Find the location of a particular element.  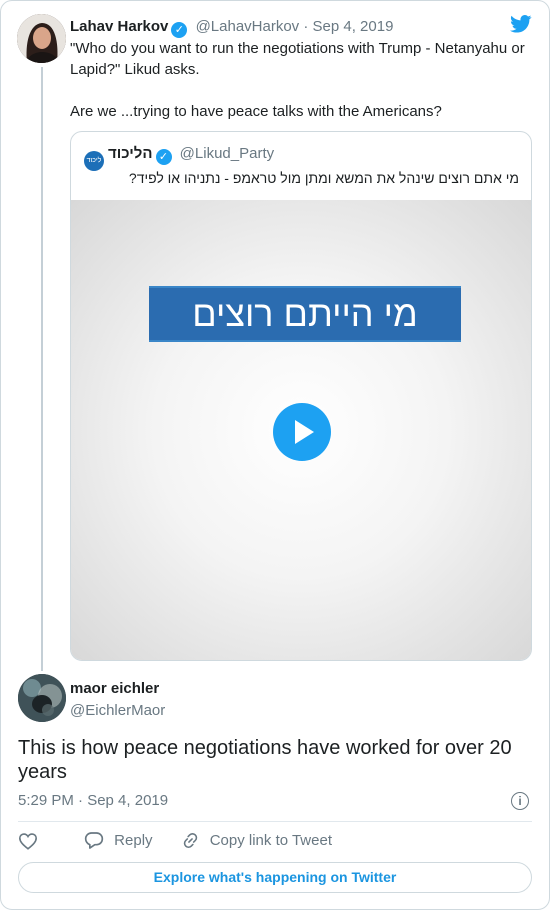

reply-icon is located at coordinates (94, 840).